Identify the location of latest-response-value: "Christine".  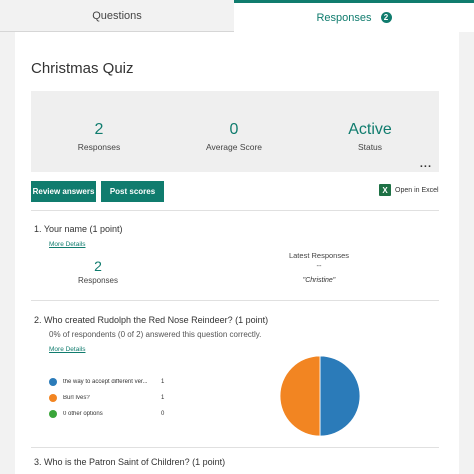
(319, 280).